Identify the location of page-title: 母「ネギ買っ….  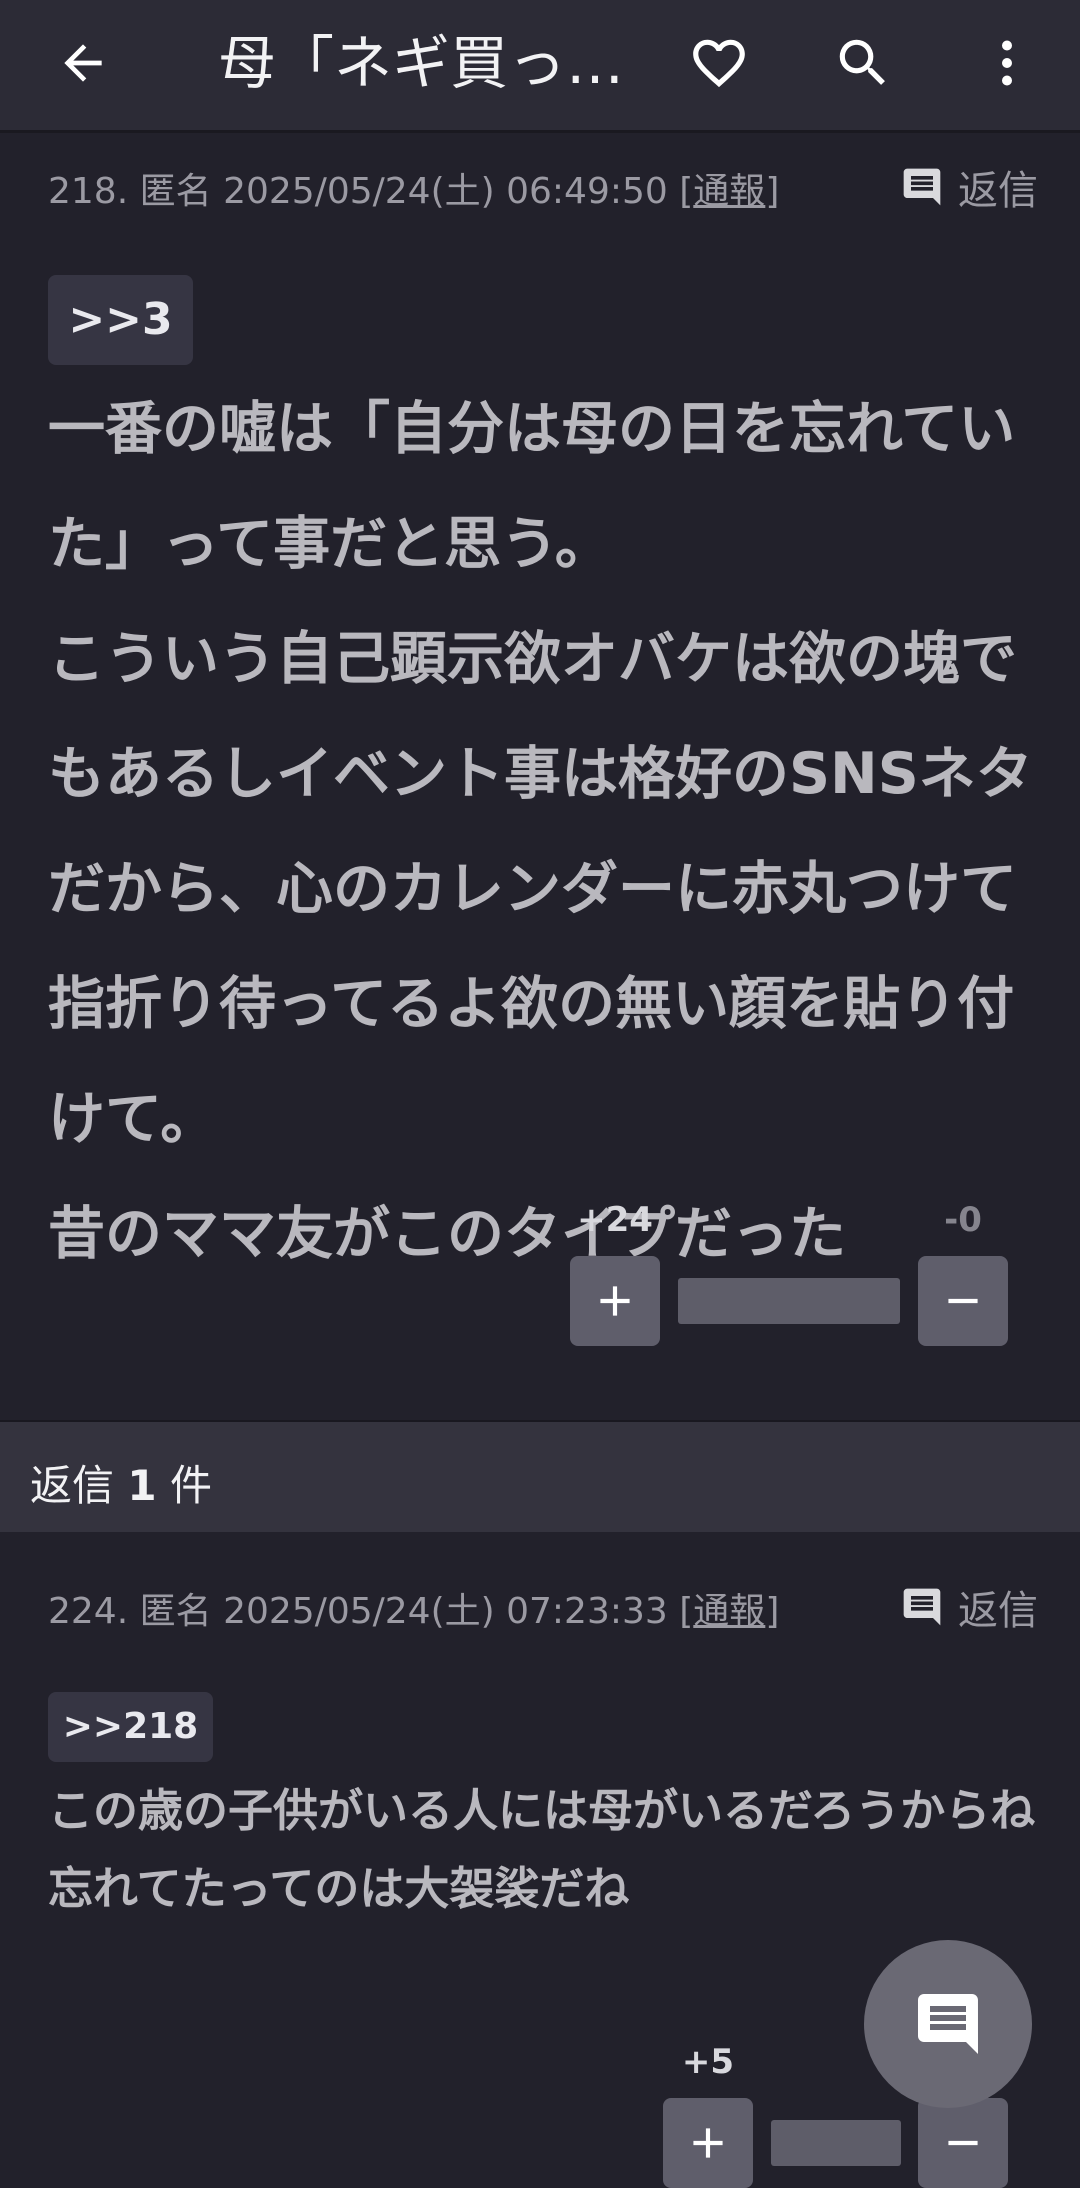
(421, 63).